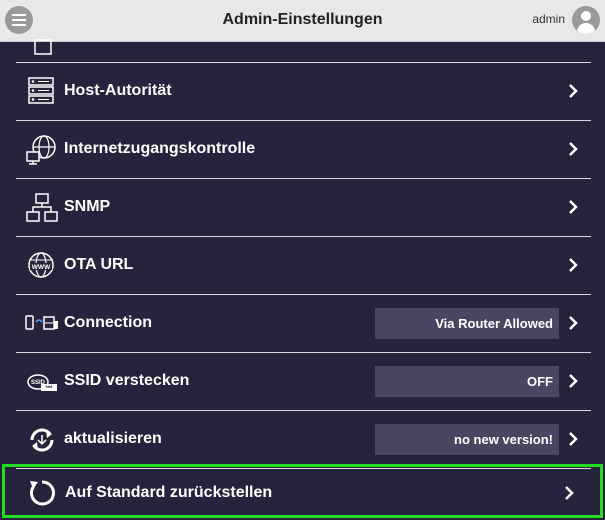  Describe the element at coordinates (303, 150) in the screenshot. I see `list-item-internet-access-control: Internetzugangskontrolle` at that location.